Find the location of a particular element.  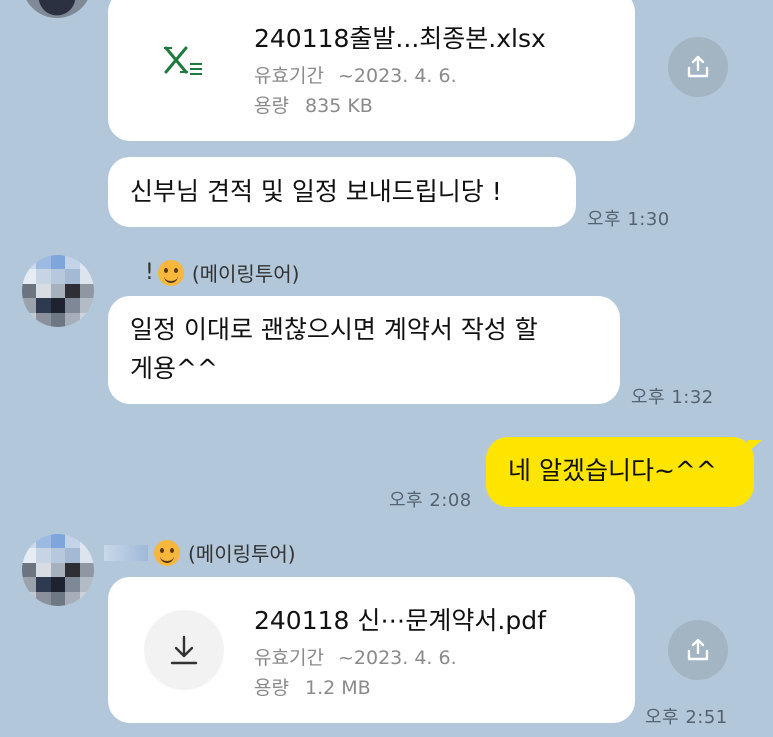

file-name: 240118 신⋯문계약서.pdf is located at coordinates (400, 620).